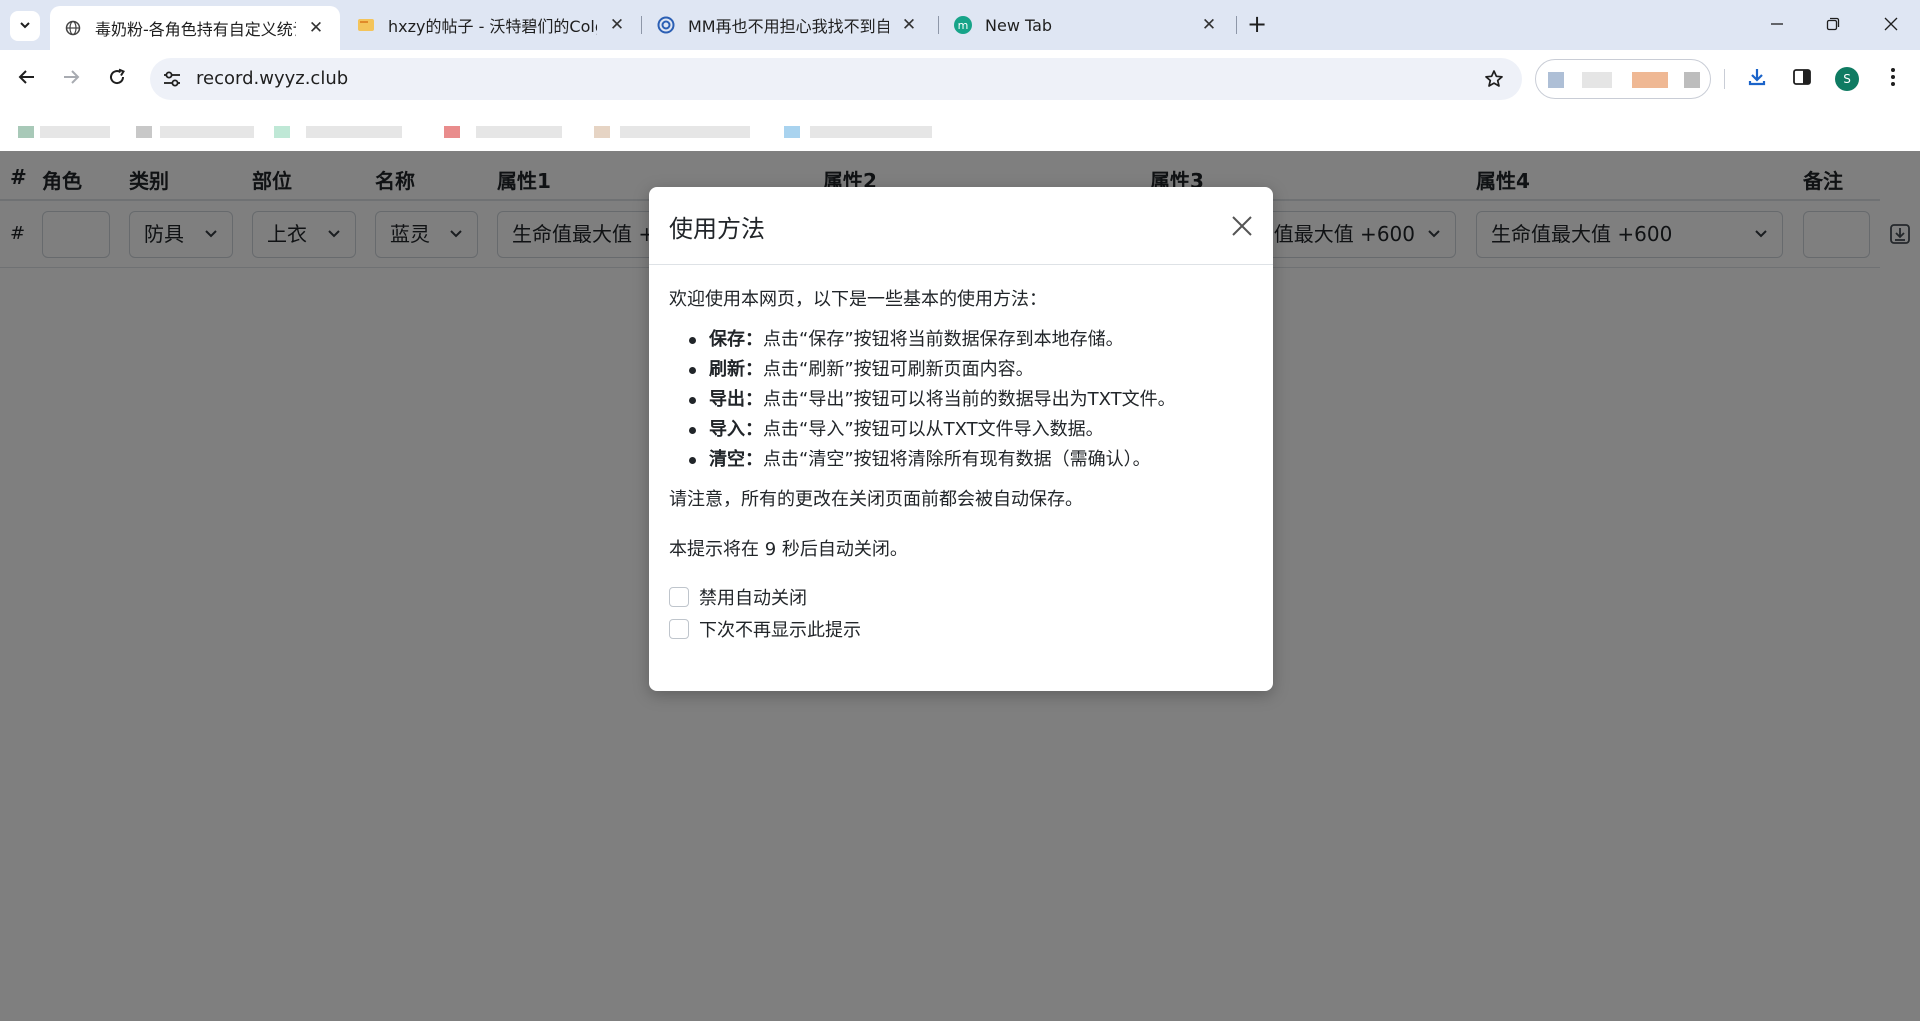  What do you see at coordinates (1724, 79) in the screenshot?
I see `toolbar-separator` at bounding box center [1724, 79].